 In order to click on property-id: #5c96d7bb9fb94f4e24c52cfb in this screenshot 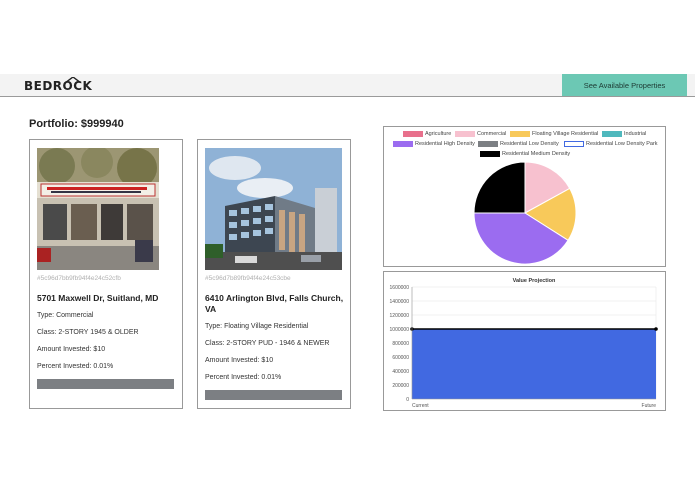, I will do `click(79, 278)`.